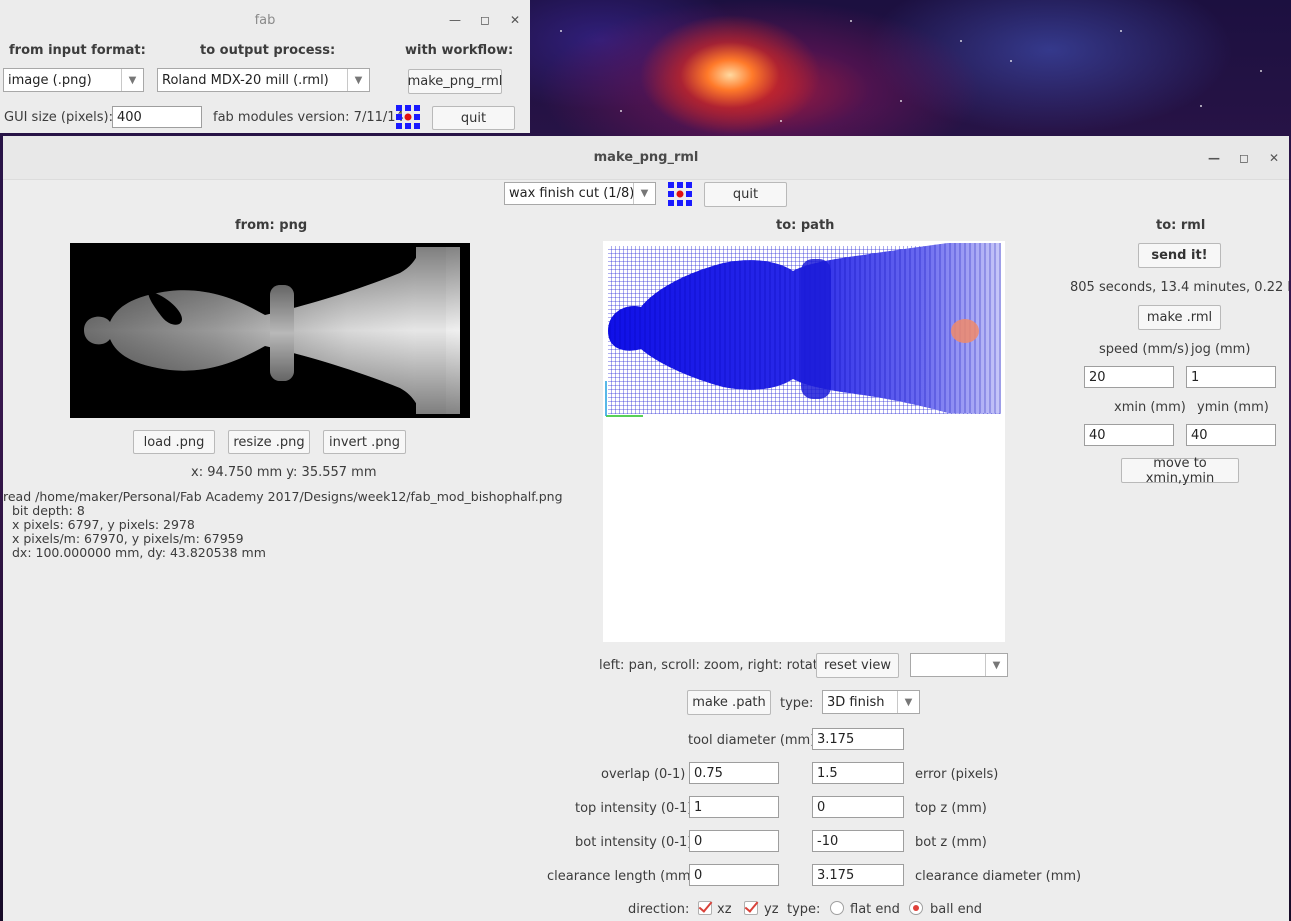  What do you see at coordinates (712, 665) in the screenshot?
I see `view-hint: left: pan, scroll: zoom, right: rotate` at bounding box center [712, 665].